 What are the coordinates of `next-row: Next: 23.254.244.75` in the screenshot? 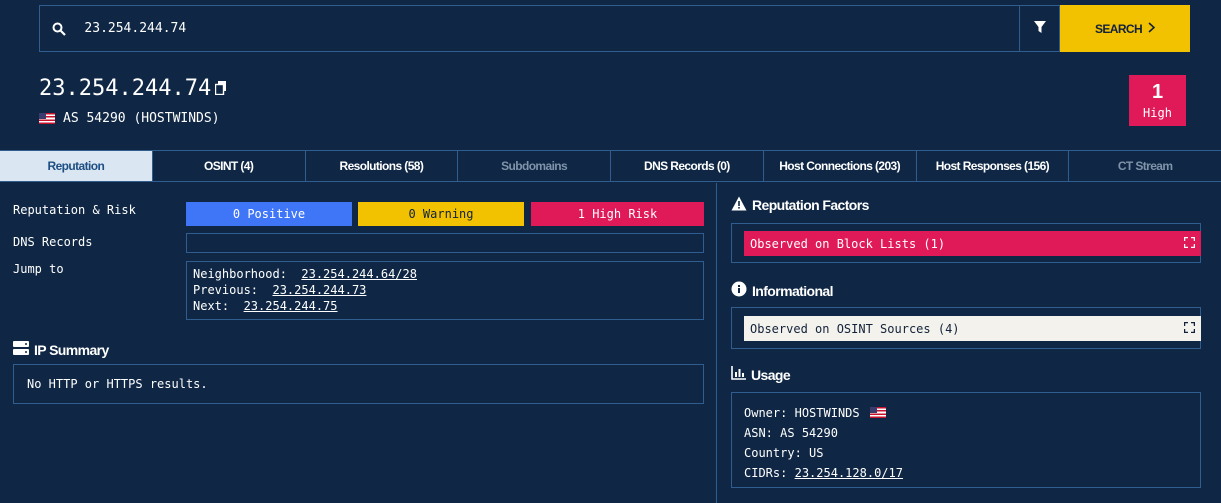 It's located at (445, 306).